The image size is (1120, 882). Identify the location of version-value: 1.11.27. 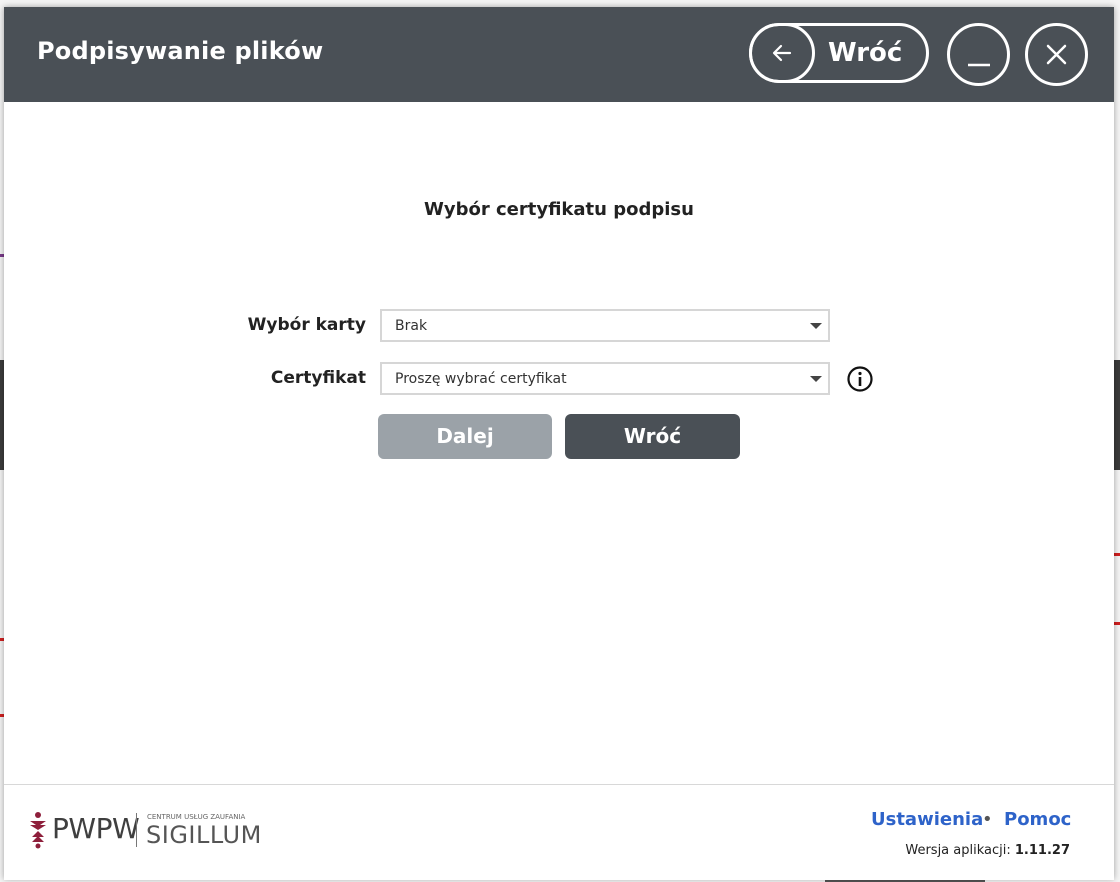
(1042, 850).